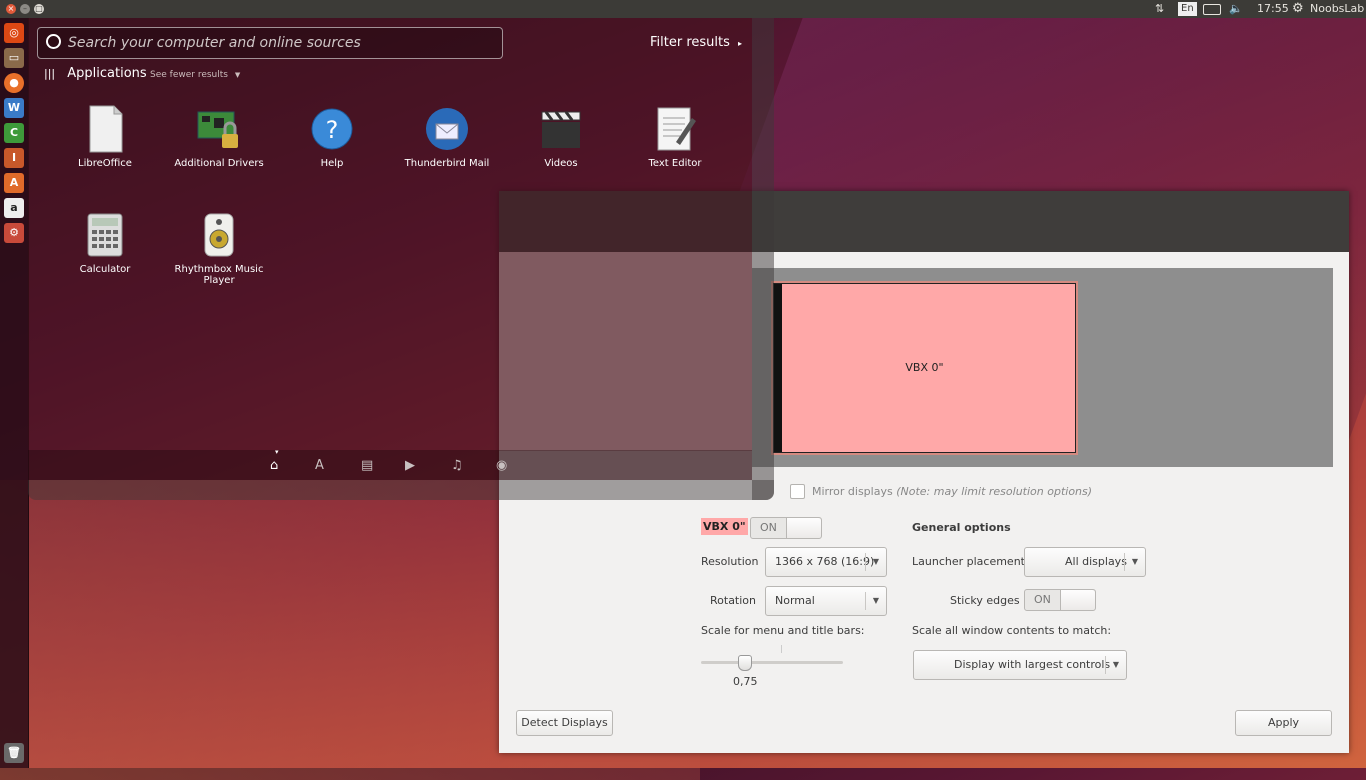 Image resolution: width=1366 pixels, height=780 pixels. I want to click on app-label: Text Editor, so click(675, 163).